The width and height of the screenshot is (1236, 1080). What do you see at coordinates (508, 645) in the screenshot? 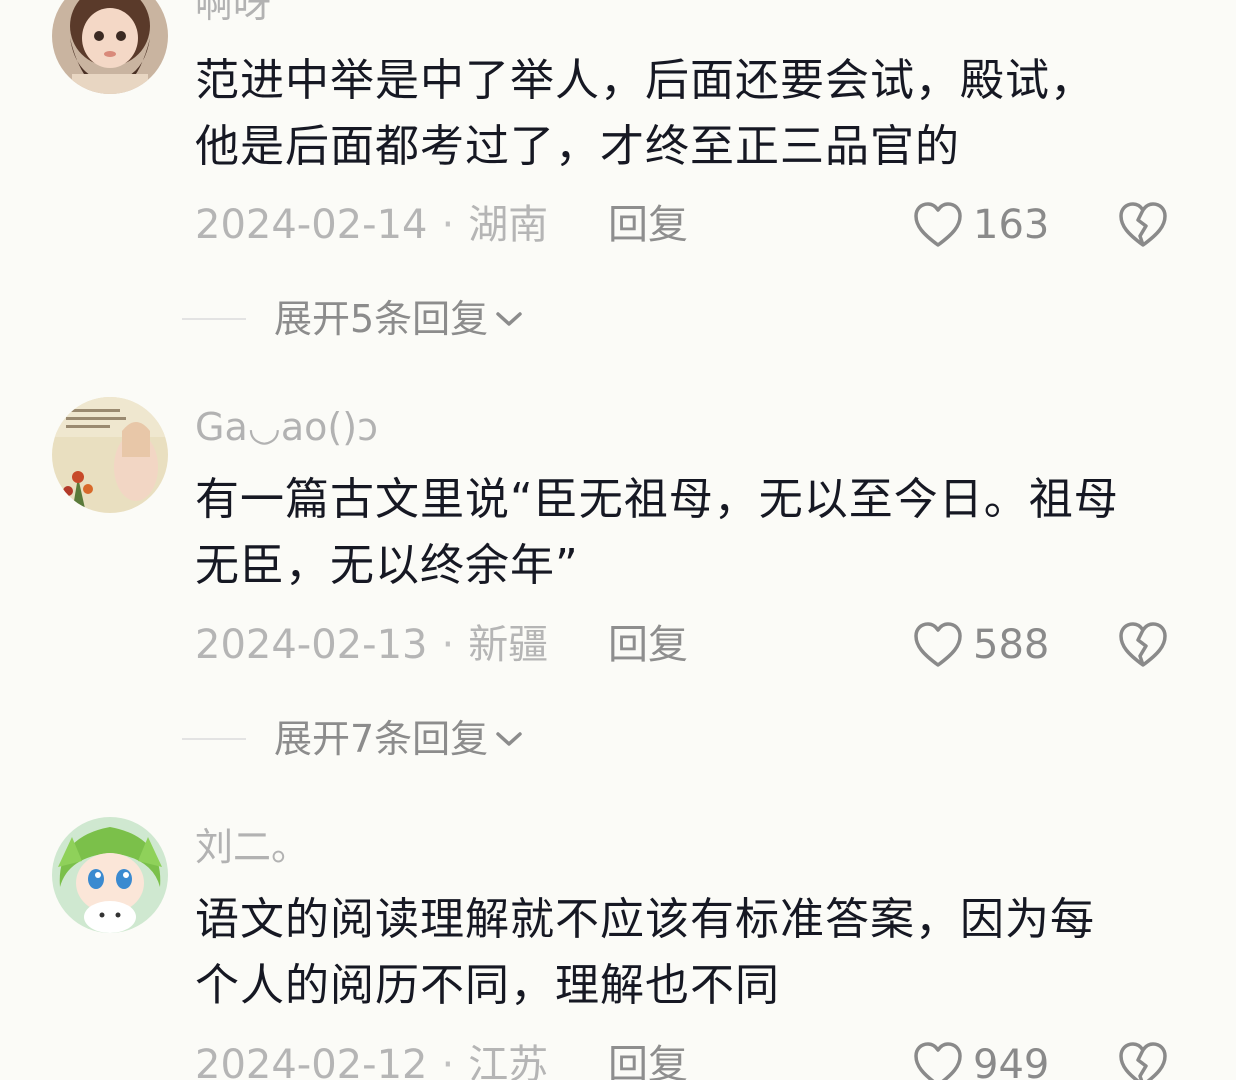
I see `comment-region: 新疆` at bounding box center [508, 645].